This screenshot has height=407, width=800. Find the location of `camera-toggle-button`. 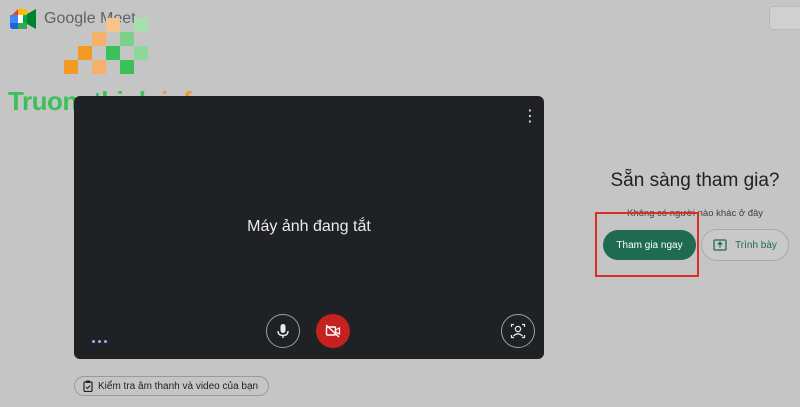

camera-toggle-button is located at coordinates (333, 331).